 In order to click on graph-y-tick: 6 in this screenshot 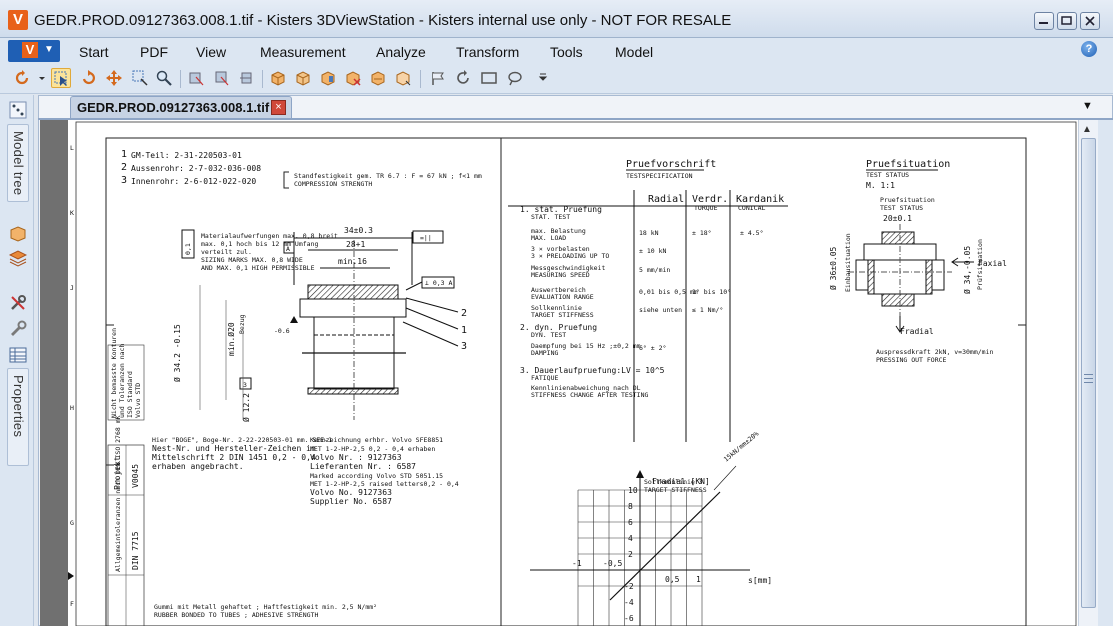, I will do `click(630, 522)`.